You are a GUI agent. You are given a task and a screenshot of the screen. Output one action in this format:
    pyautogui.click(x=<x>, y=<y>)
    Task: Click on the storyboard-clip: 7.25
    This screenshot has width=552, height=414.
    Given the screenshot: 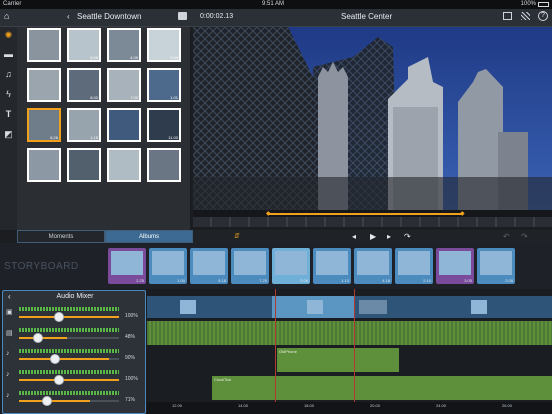 What is the action you would take?
    pyautogui.click(x=250, y=266)
    